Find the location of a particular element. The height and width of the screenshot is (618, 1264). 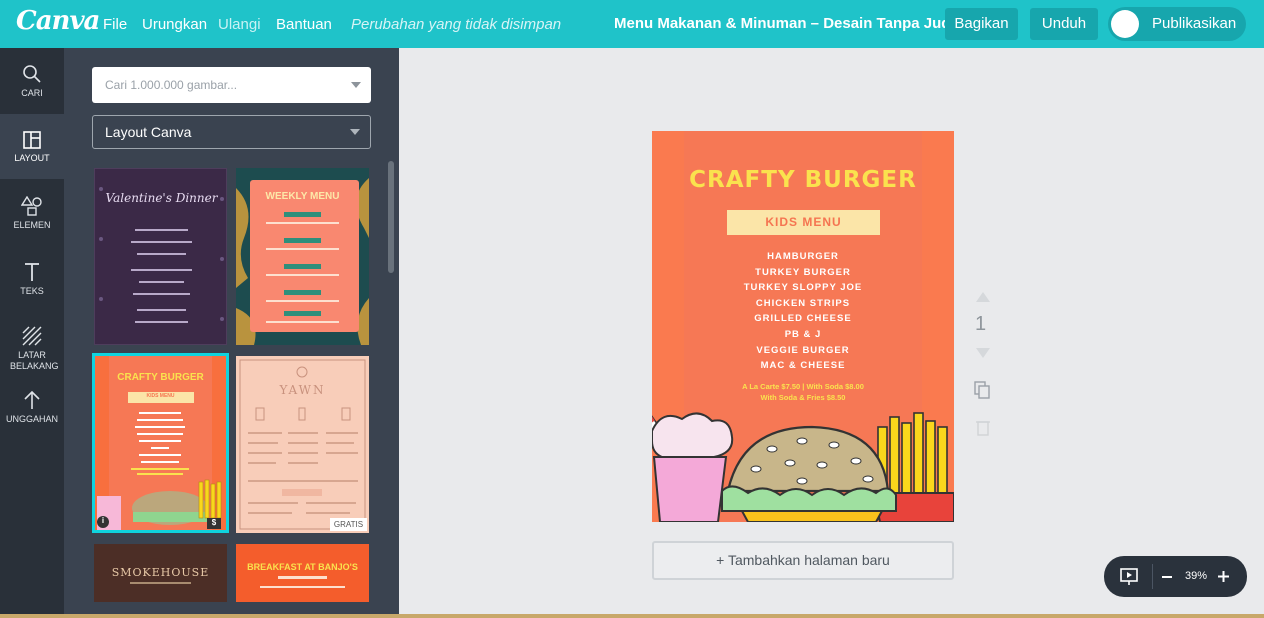

shapes-icon is located at coordinates (31, 206).